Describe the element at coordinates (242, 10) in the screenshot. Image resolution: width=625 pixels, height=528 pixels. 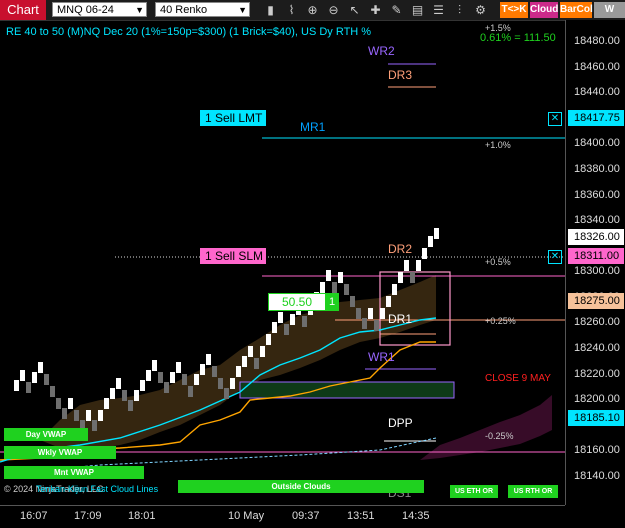
I see `chevron-down-icon: ▼` at that location.